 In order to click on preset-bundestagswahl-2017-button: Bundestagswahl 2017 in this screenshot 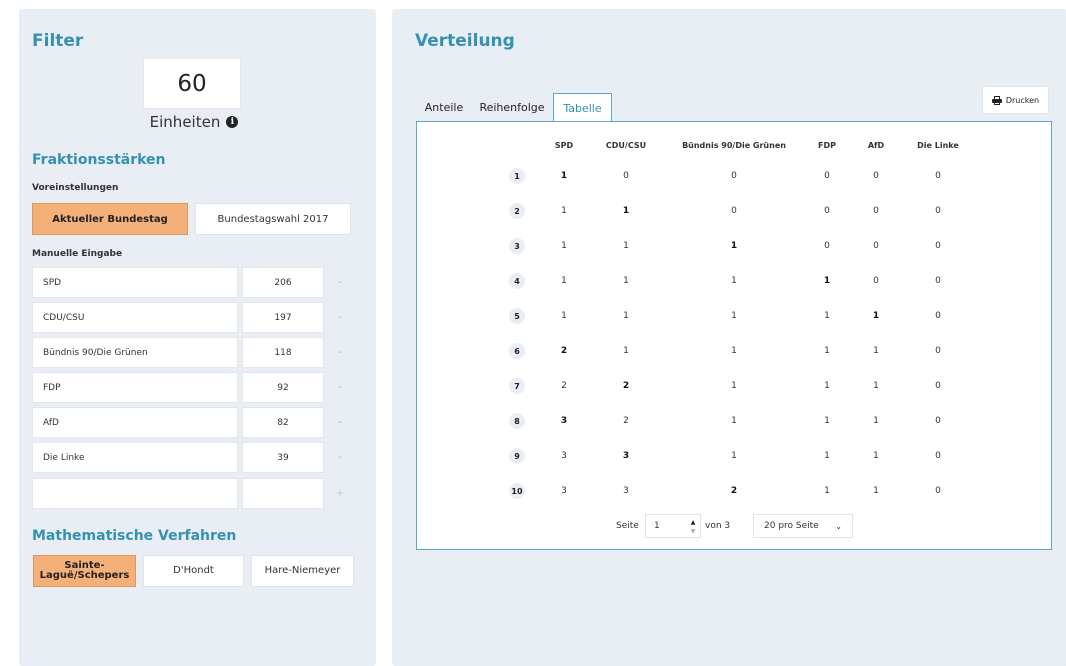, I will do `click(273, 219)`.